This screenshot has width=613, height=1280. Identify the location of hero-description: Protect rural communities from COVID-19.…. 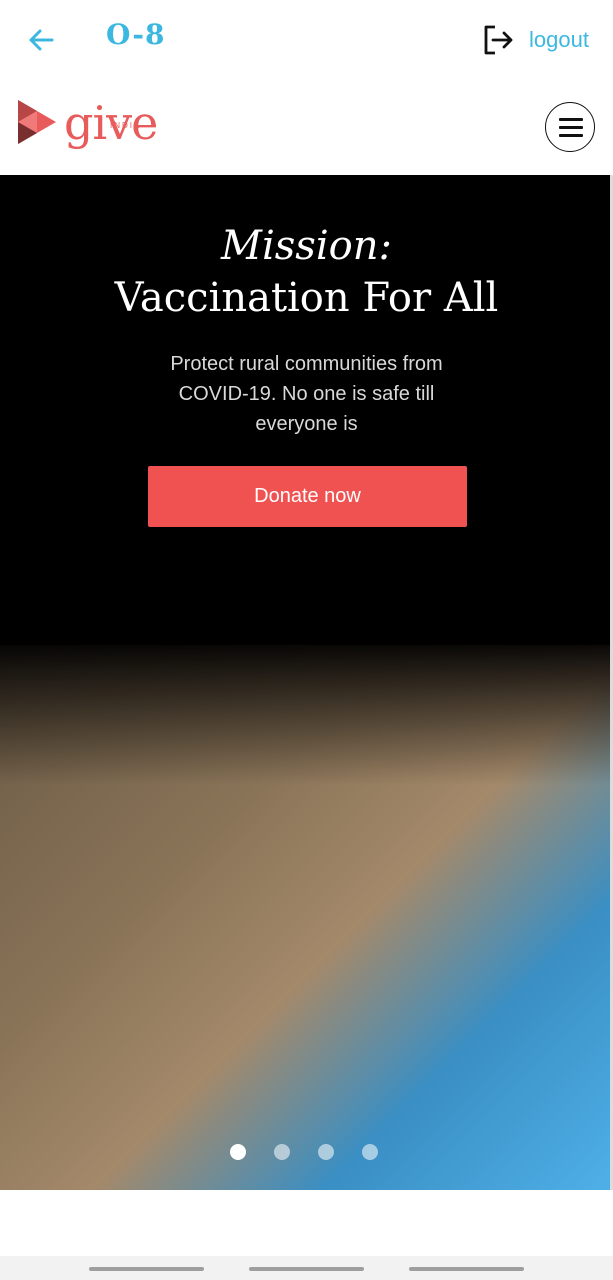
(306, 394).